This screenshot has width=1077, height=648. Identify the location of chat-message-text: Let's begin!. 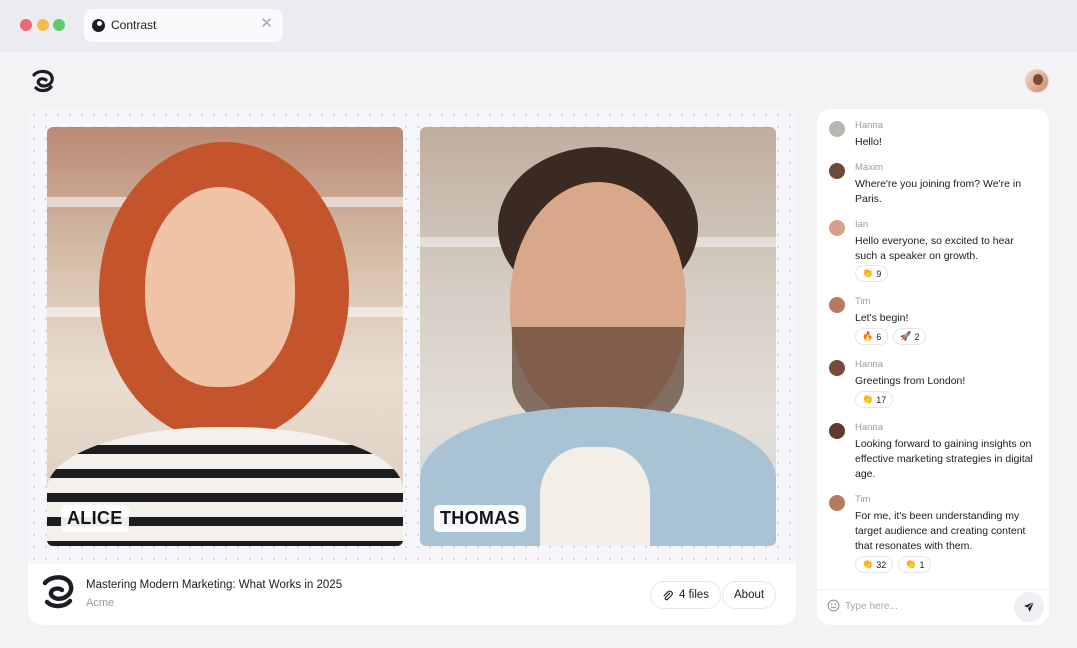
(882, 318).